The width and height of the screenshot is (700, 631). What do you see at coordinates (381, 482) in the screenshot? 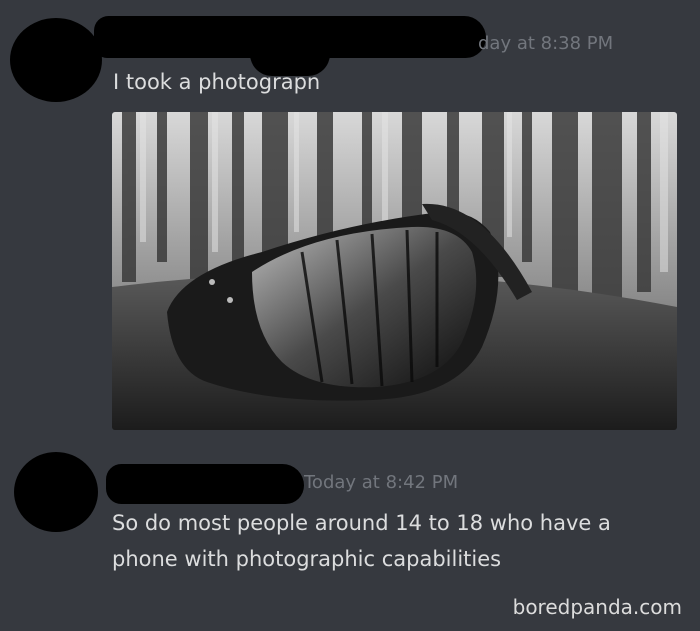
I see `message-timestamp: Today at 8:42 PM` at bounding box center [381, 482].